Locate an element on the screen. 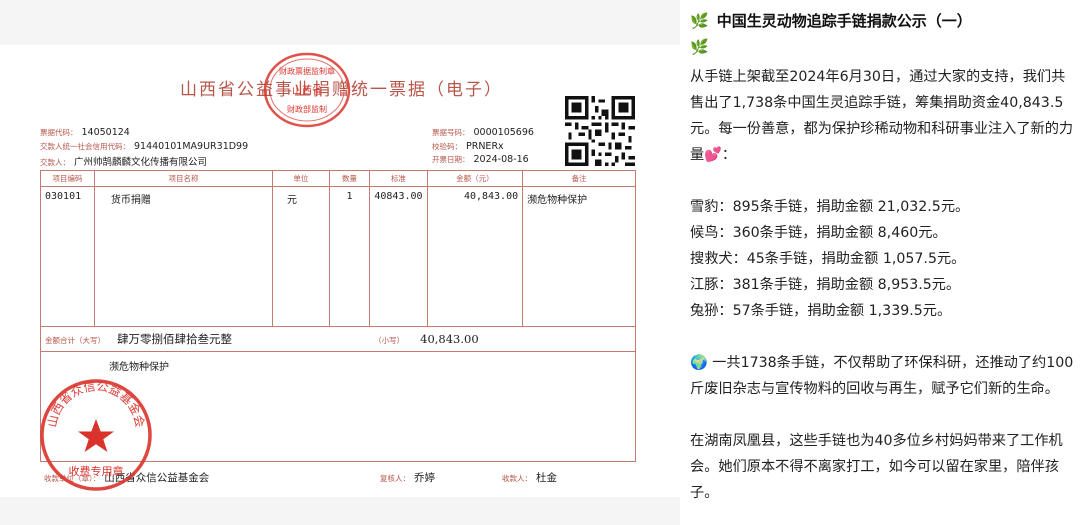 The image size is (1080, 525). list-item: 雪豹：895条手链，捐助金额 21,032.5元。 is located at coordinates (830, 207).